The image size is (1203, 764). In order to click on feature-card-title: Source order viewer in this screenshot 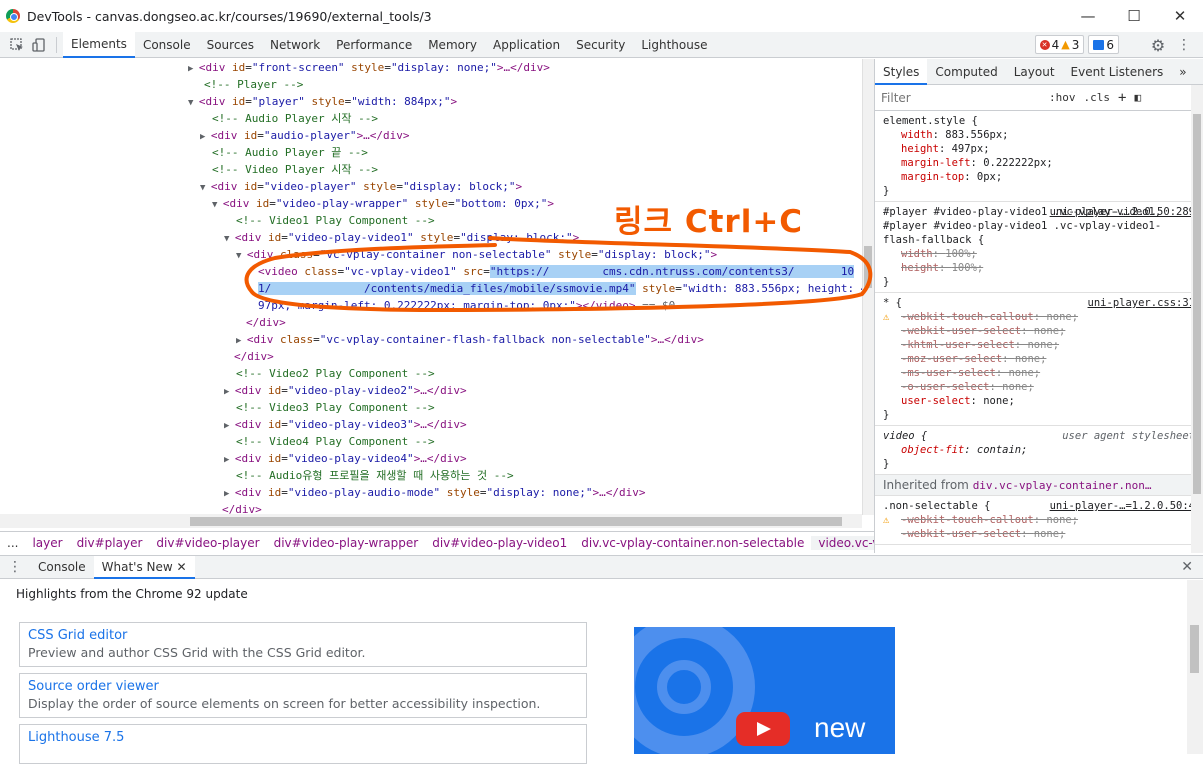, I will do `click(303, 686)`.